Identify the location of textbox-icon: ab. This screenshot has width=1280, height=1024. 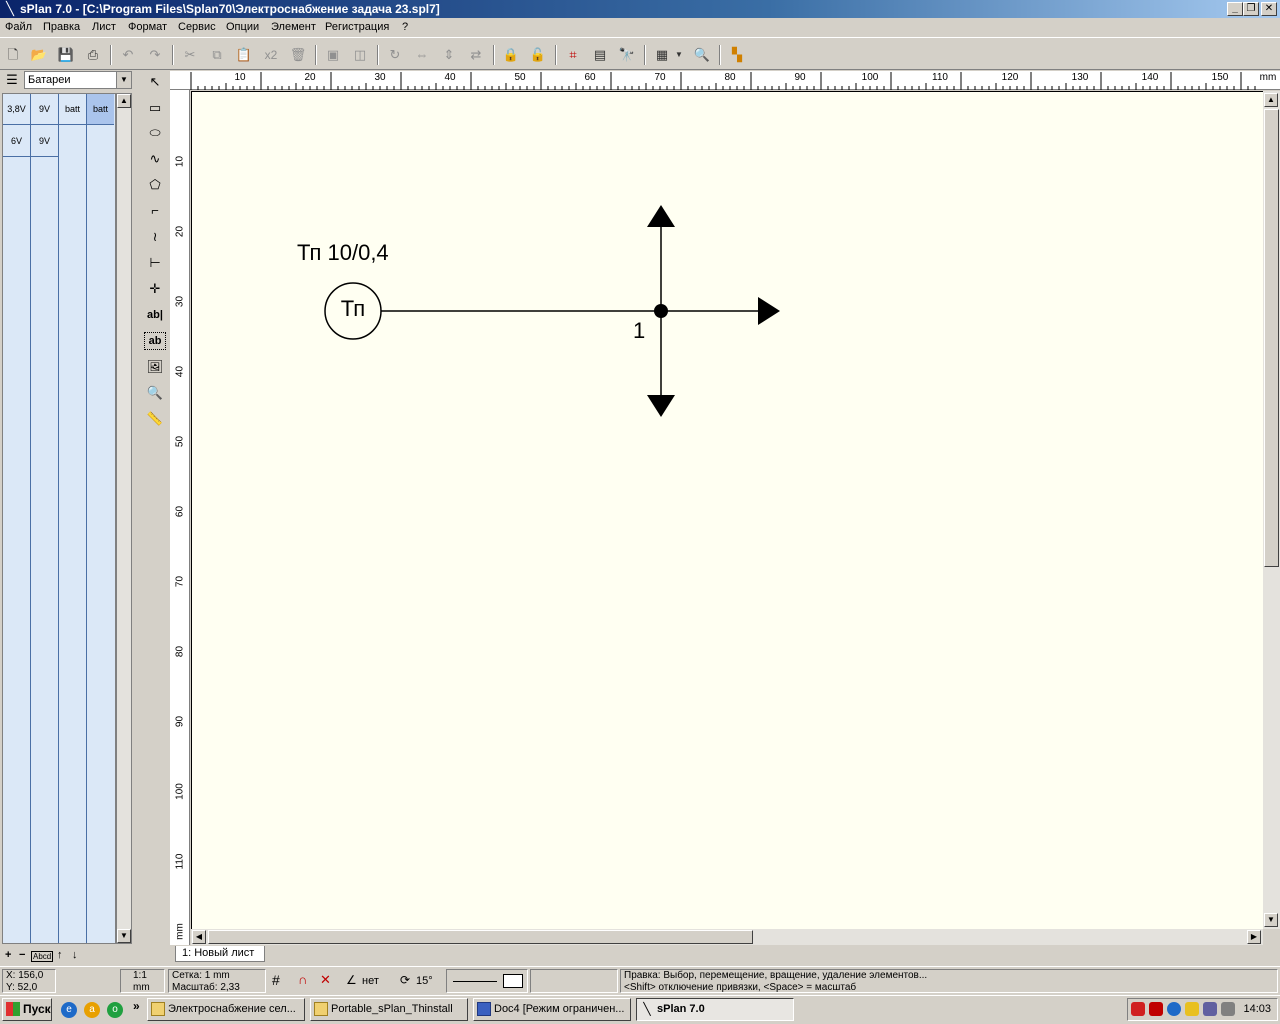
(155, 341).